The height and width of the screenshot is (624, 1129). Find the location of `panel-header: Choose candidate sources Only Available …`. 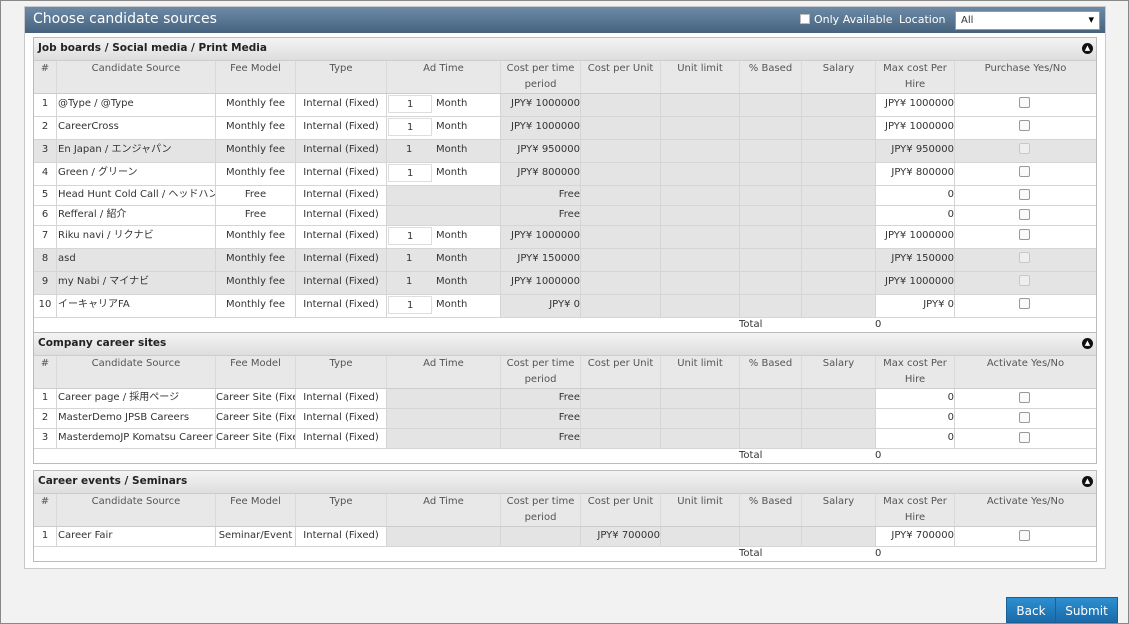

panel-header: Choose candidate sources Only Available … is located at coordinates (565, 20).